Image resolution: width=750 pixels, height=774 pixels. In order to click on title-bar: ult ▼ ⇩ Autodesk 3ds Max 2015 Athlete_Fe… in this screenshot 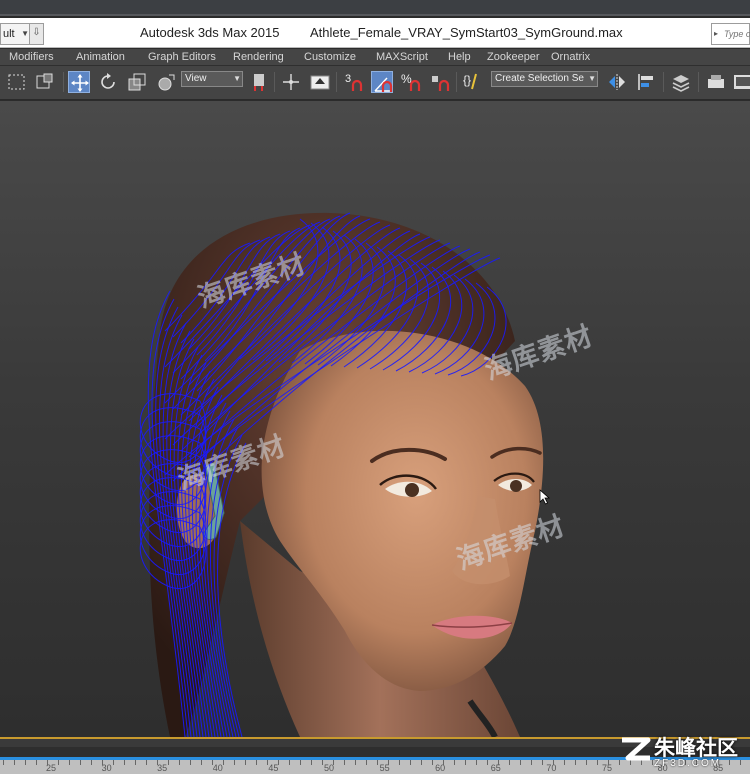, I will do `click(375, 33)`.